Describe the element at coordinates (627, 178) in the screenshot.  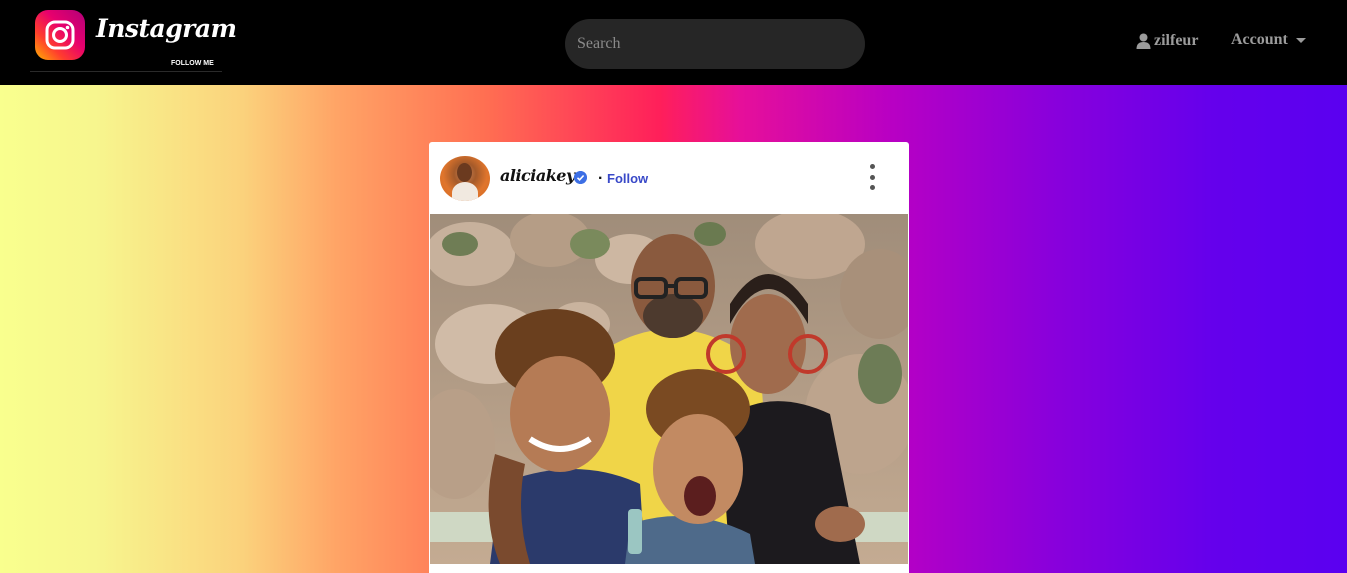
I see `follow-button: Follow` at that location.